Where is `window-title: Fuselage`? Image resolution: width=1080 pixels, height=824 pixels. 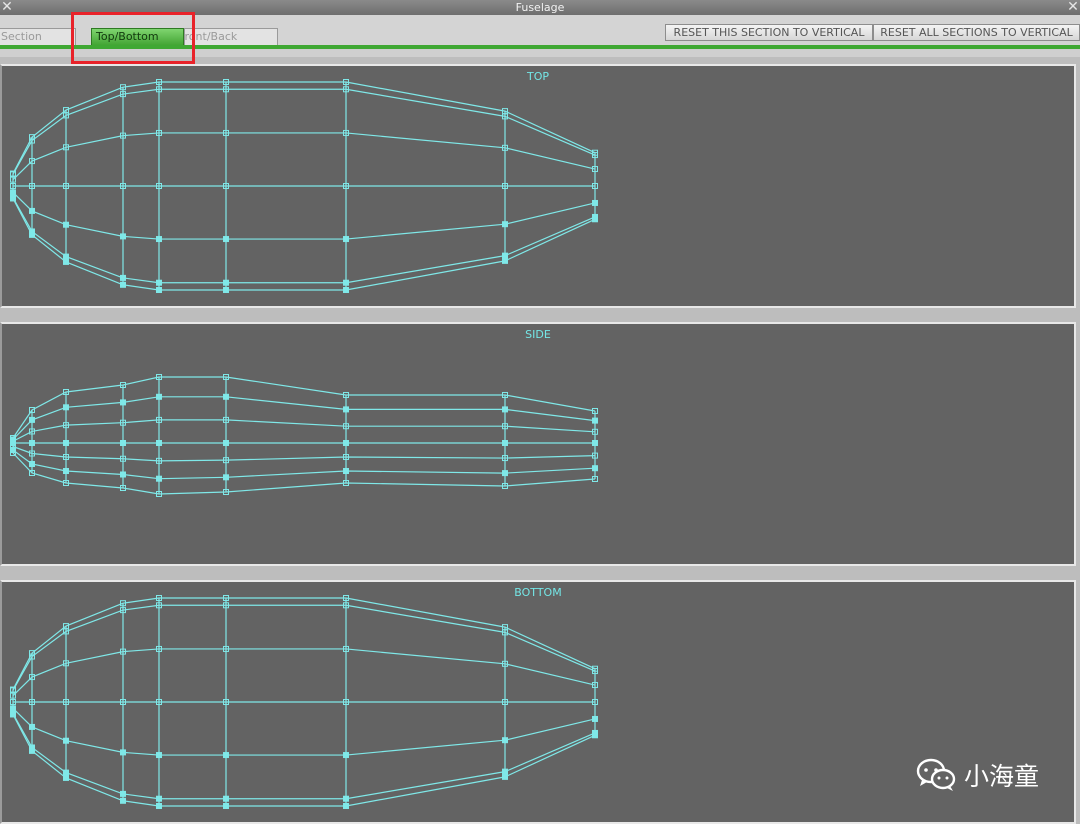 window-title: Fuselage is located at coordinates (540, 7).